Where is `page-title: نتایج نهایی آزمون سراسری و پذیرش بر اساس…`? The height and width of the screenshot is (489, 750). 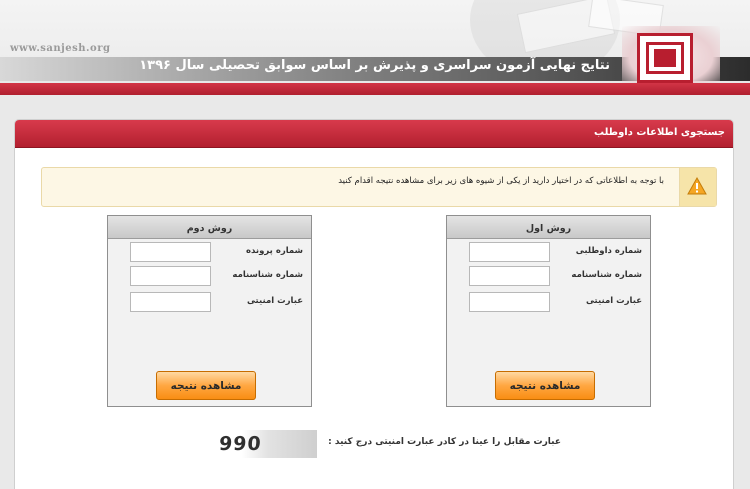
page-title: نتایج نهایی آزمون سراسری و پذیرش بر اساس… is located at coordinates (374, 65).